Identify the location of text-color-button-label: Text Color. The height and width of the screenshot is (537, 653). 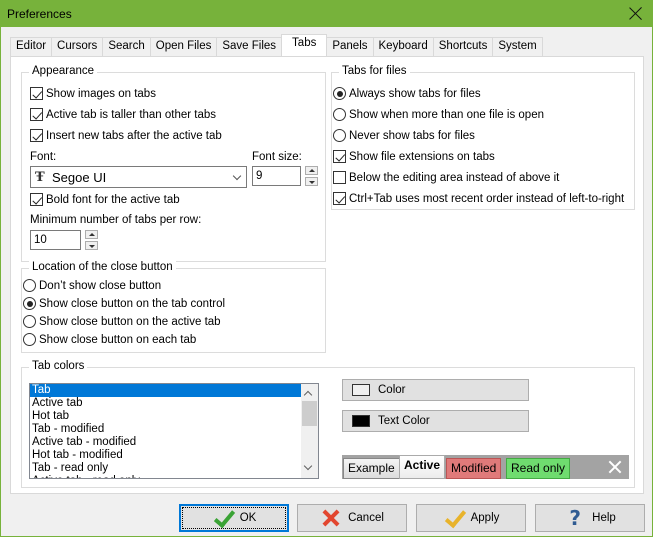
(404, 421).